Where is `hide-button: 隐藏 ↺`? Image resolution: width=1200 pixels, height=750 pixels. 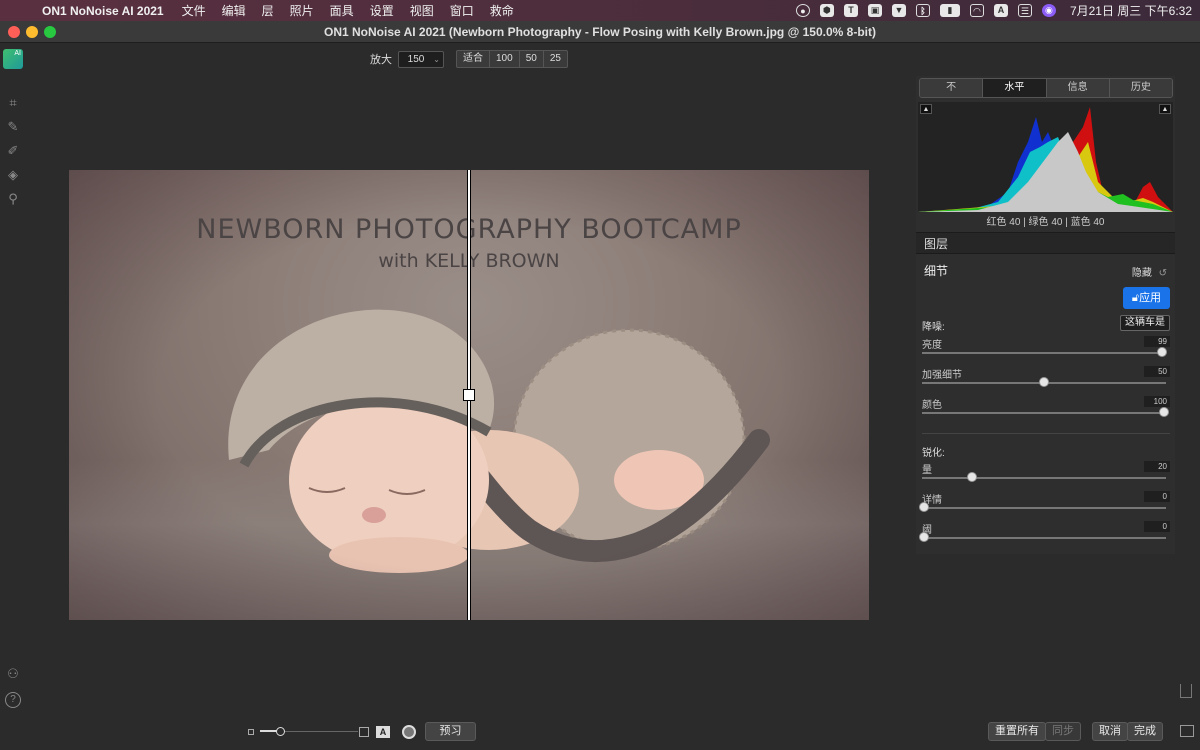
hide-button: 隐藏 ↺ is located at coordinates (1149, 271).